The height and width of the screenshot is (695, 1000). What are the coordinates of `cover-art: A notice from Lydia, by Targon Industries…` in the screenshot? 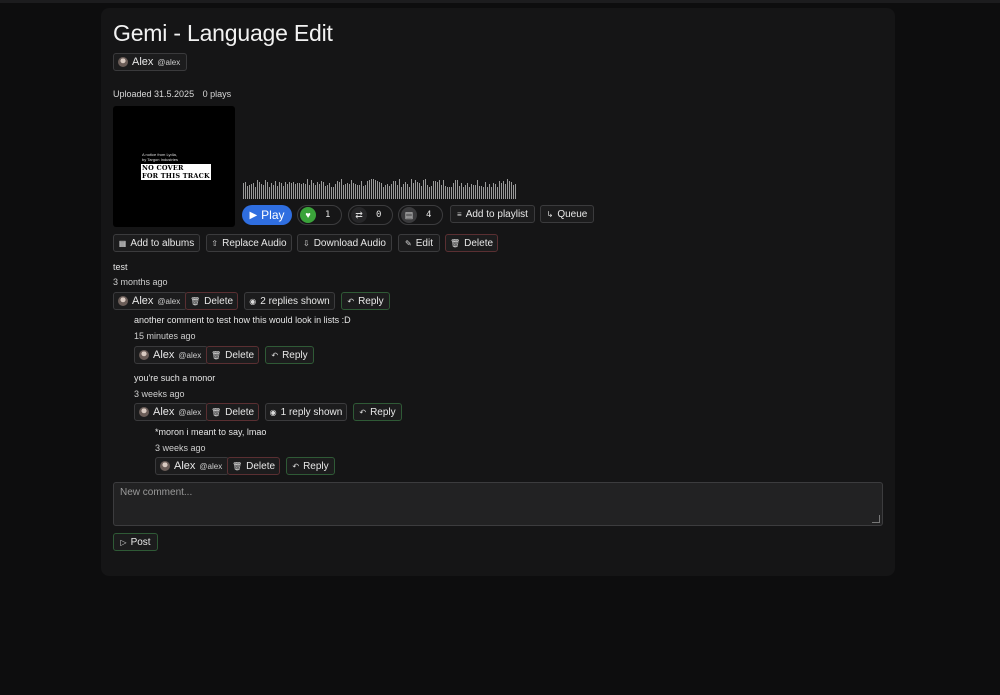 It's located at (174, 166).